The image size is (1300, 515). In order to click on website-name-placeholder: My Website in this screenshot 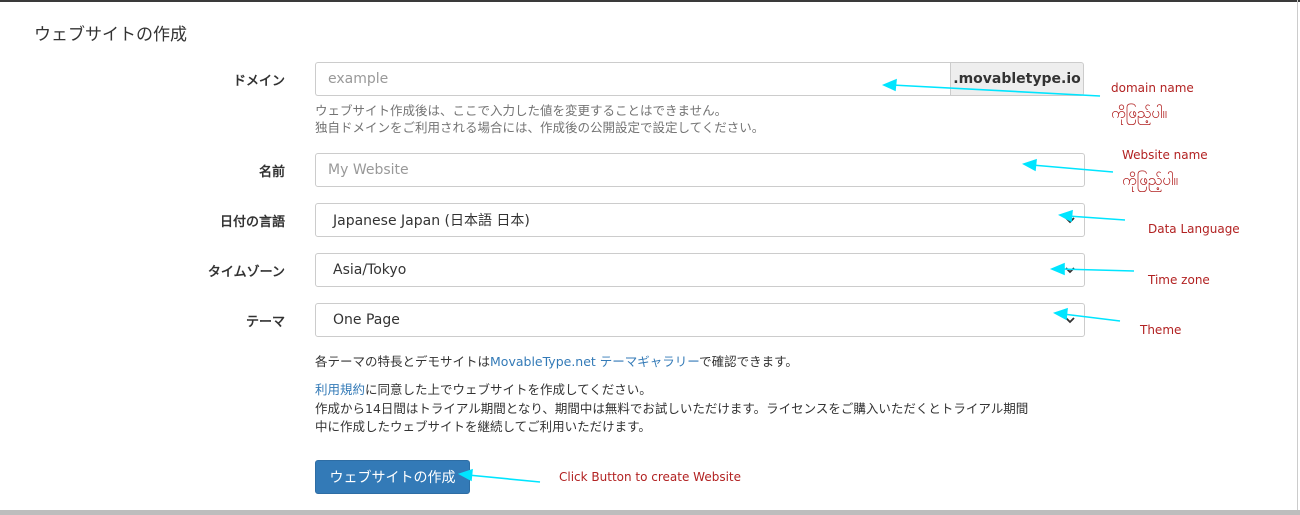, I will do `click(368, 170)`.